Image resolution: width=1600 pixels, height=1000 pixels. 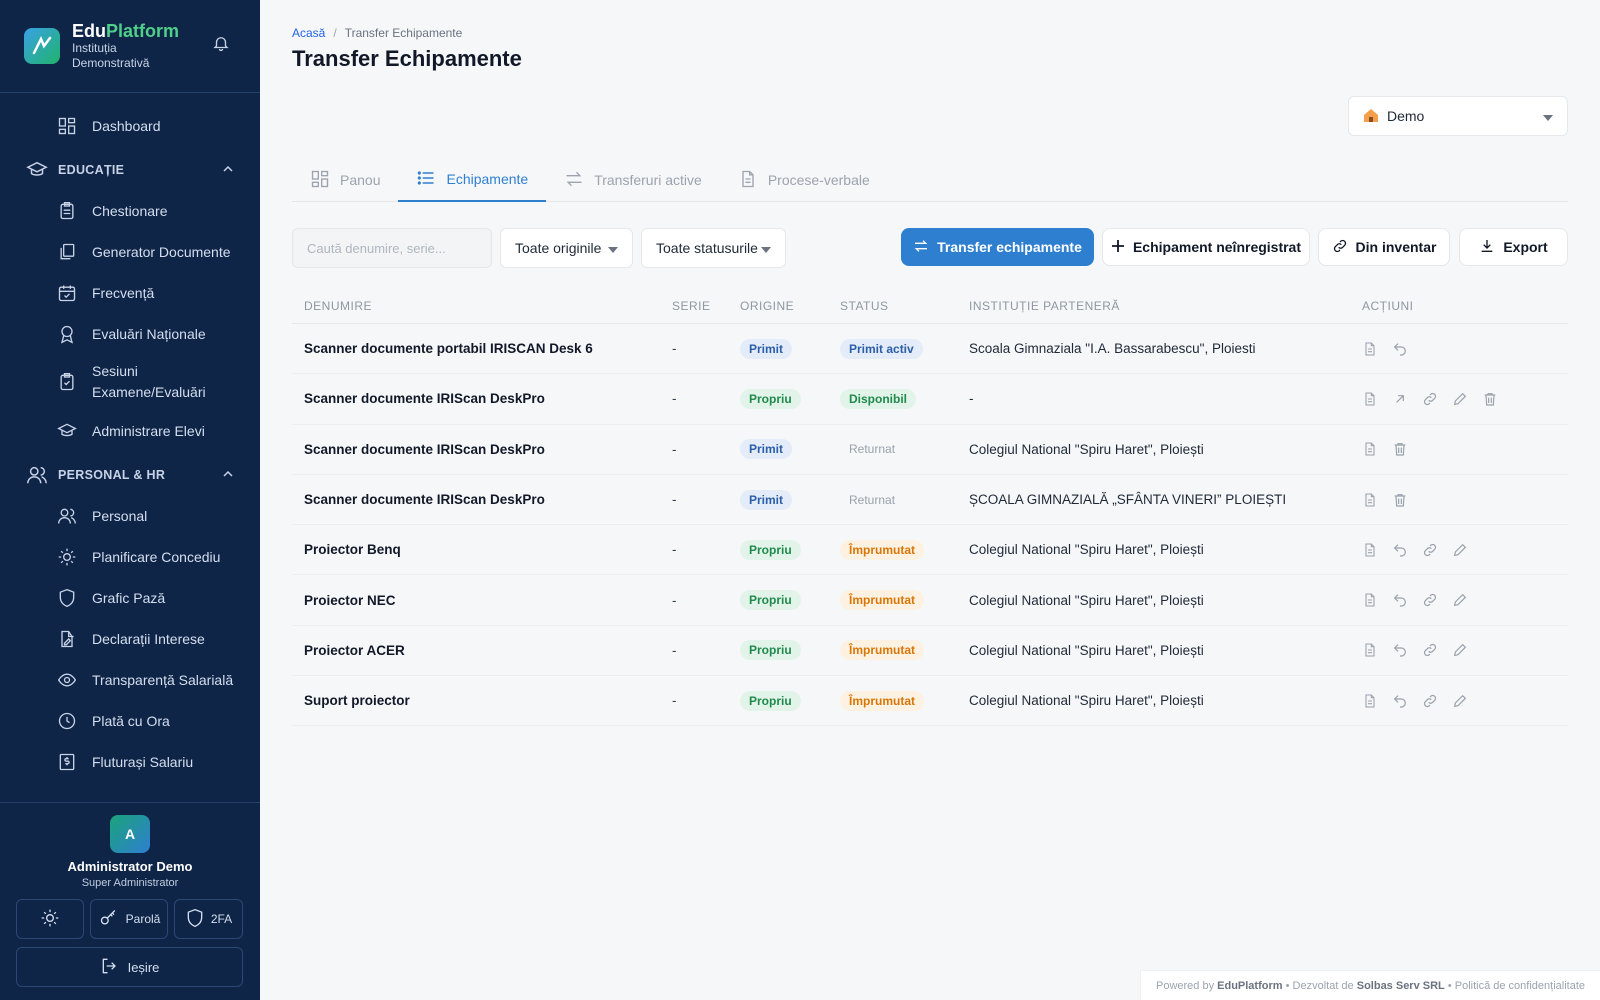 What do you see at coordinates (130, 761) in the screenshot?
I see `sidebar-item-fluturasi-salariu: Fluturași Salariu` at bounding box center [130, 761].